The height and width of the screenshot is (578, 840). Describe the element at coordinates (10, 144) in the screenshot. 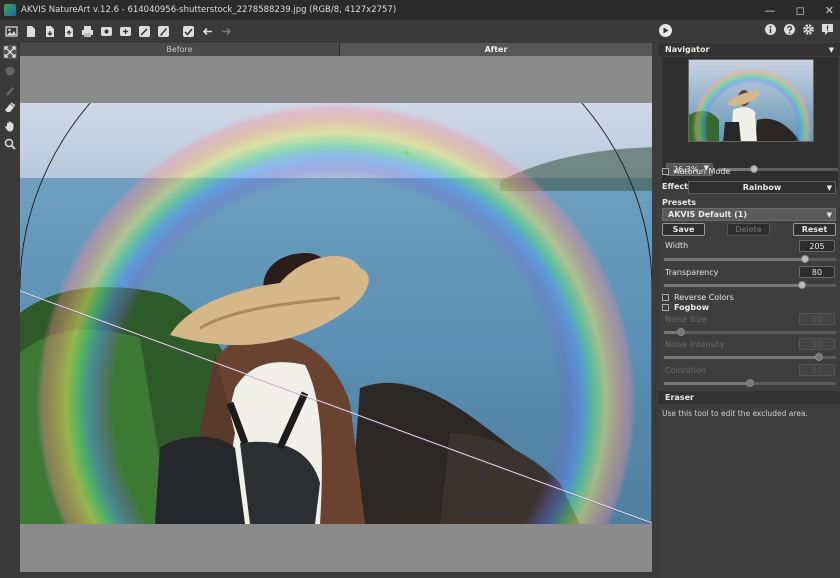

I see `zoom-icon` at that location.